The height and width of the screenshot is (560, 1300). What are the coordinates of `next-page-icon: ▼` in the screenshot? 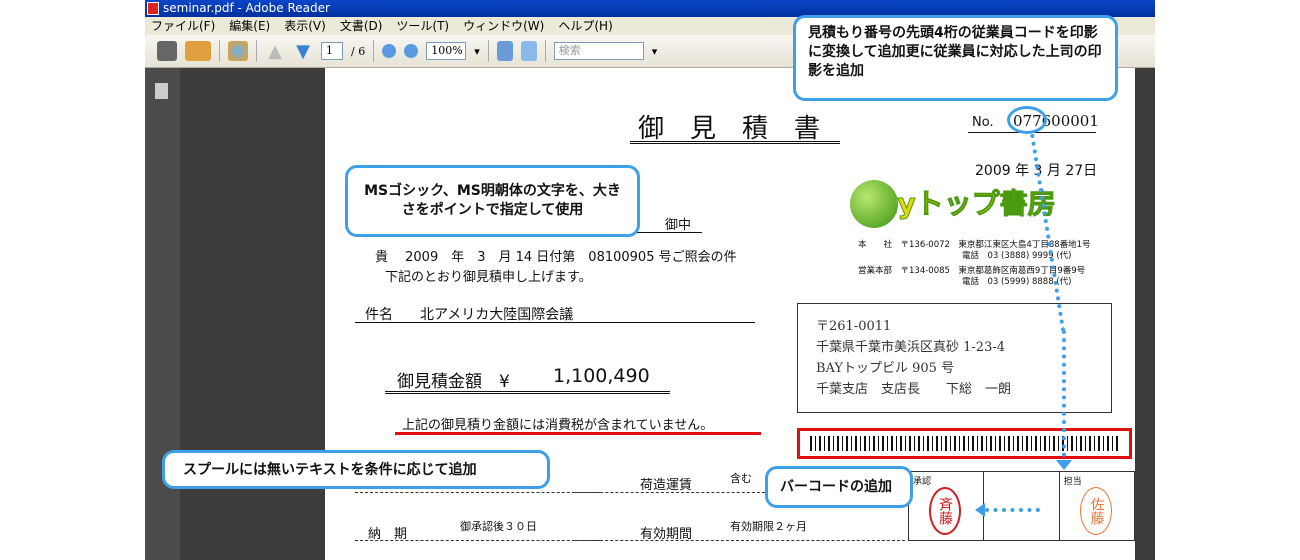 It's located at (303, 51).